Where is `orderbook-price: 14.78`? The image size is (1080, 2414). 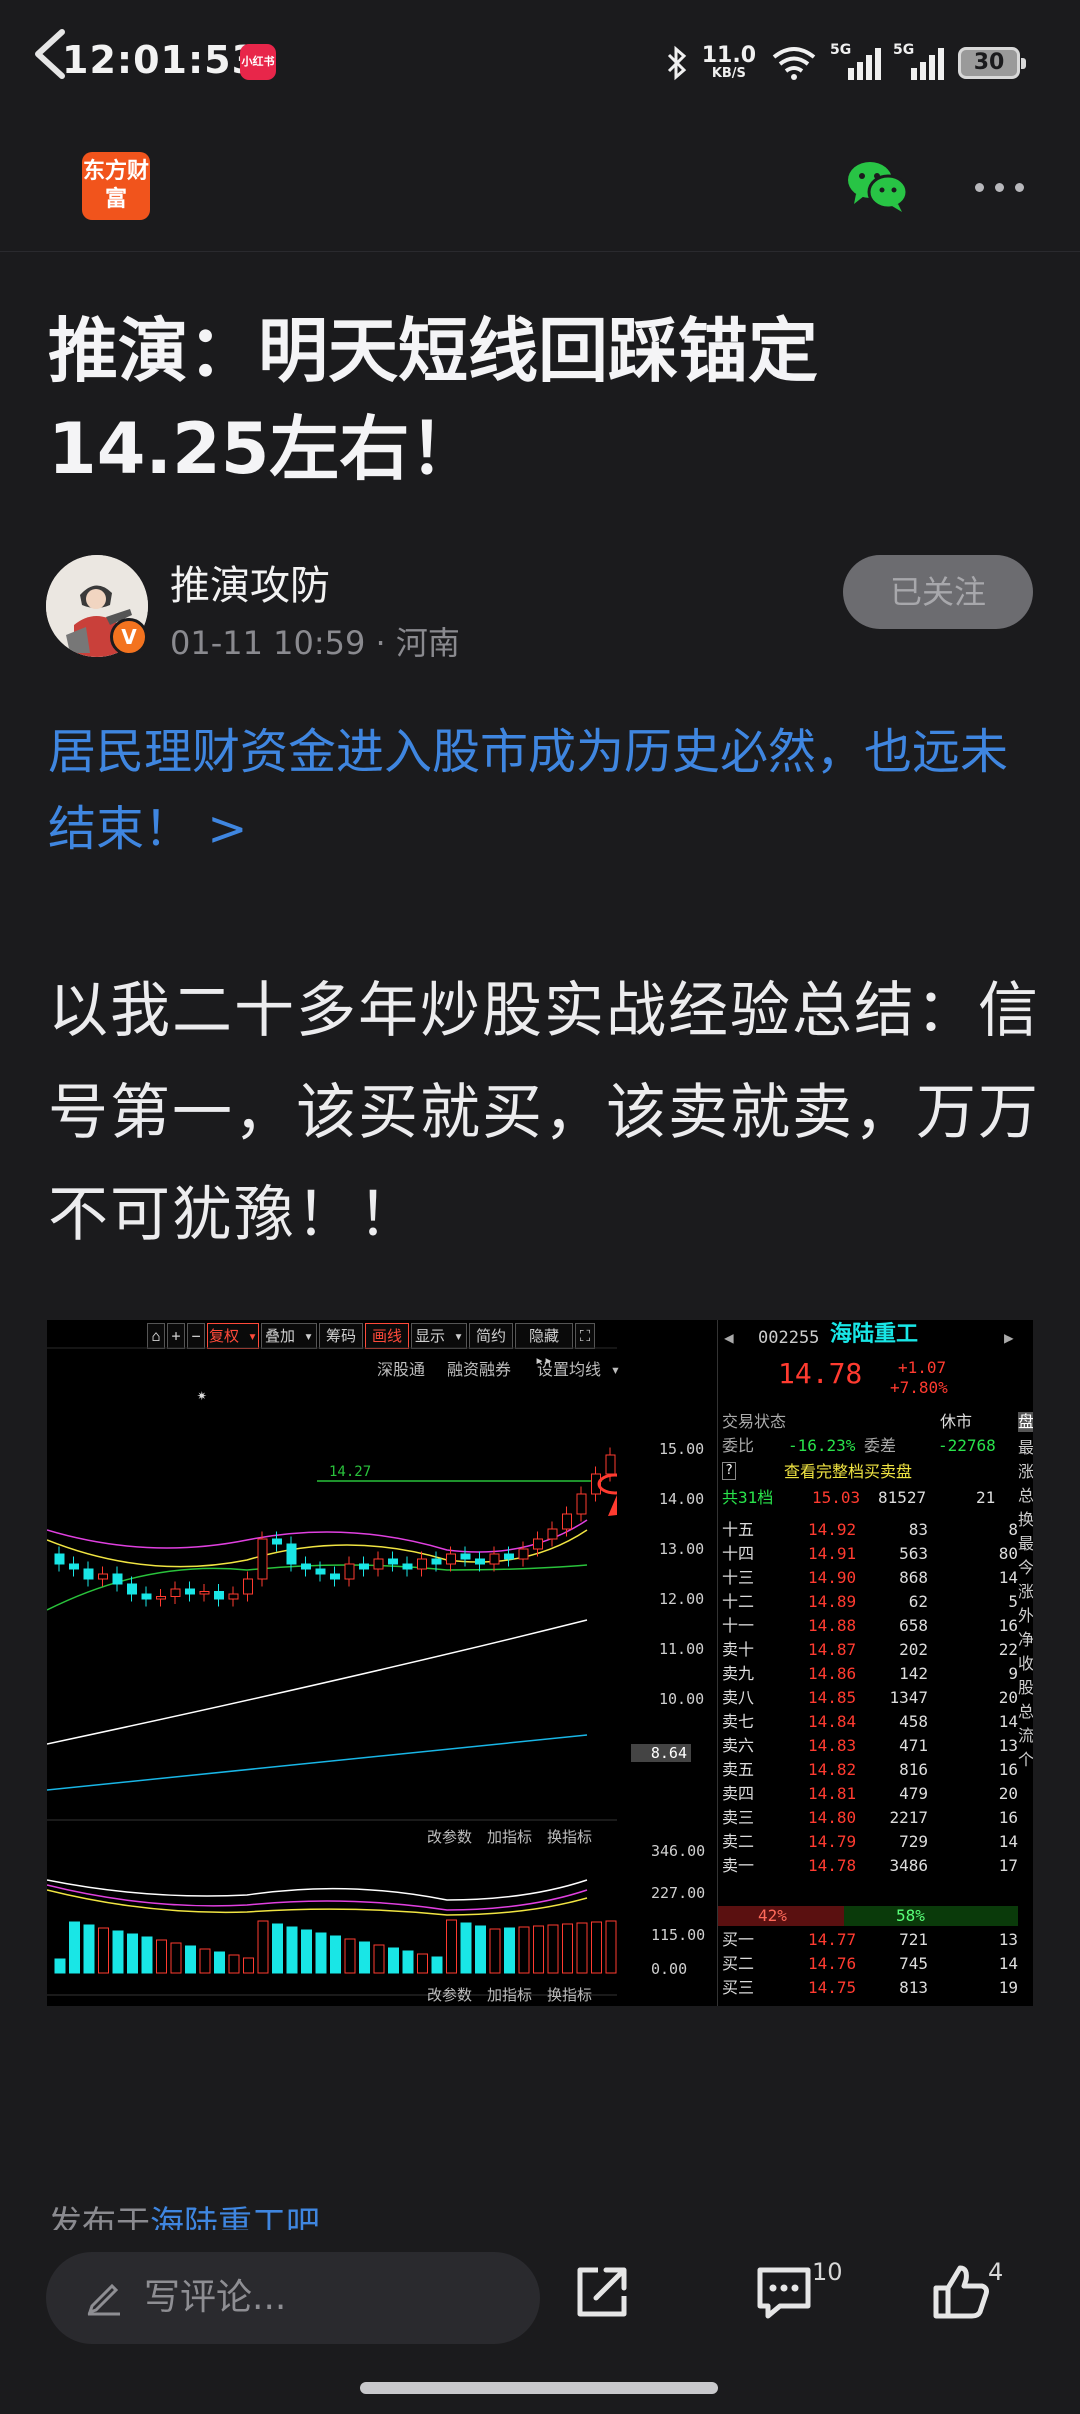 orderbook-price: 14.78 is located at coordinates (832, 1865).